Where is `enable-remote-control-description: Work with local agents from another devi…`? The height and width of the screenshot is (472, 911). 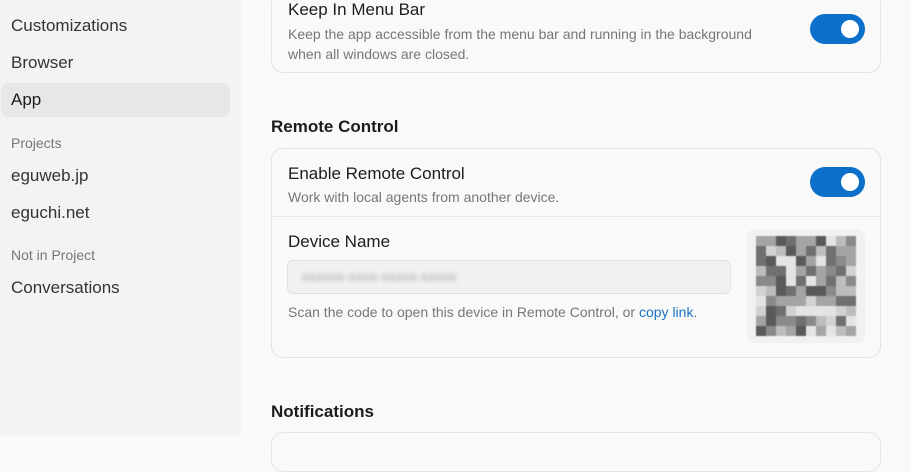
enable-remote-control-description: Work with local agents from another devi… is located at coordinates (424, 197).